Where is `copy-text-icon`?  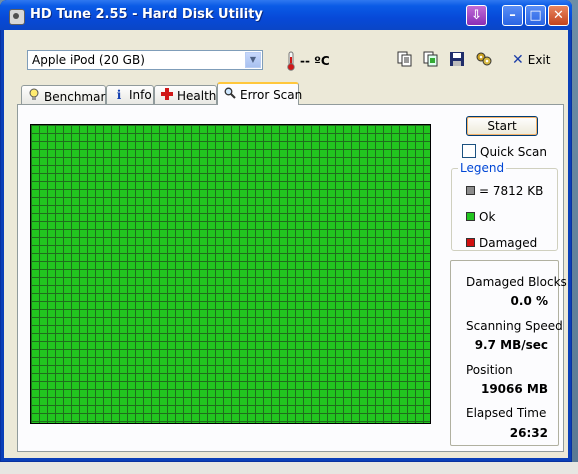
copy-text-icon is located at coordinates (405, 60).